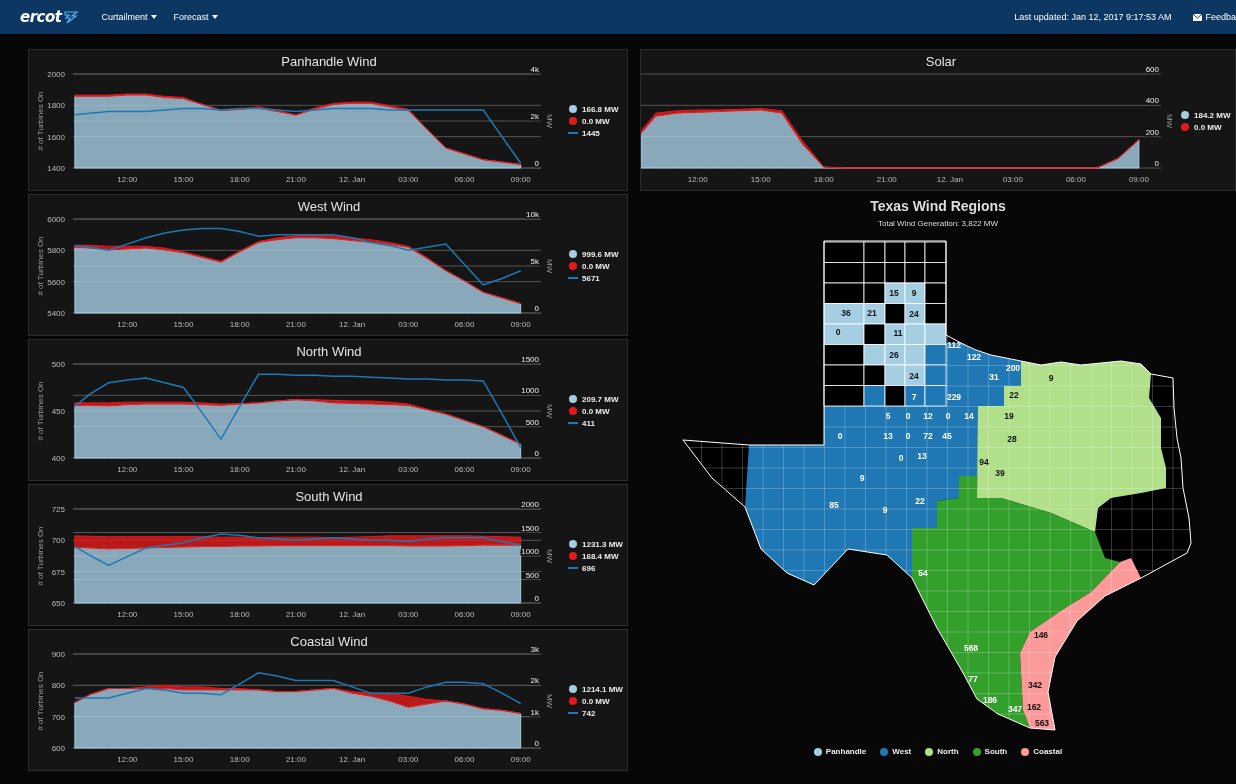  Describe the element at coordinates (938, 206) in the screenshot. I see `map-title: Texas Wind Regions` at that location.